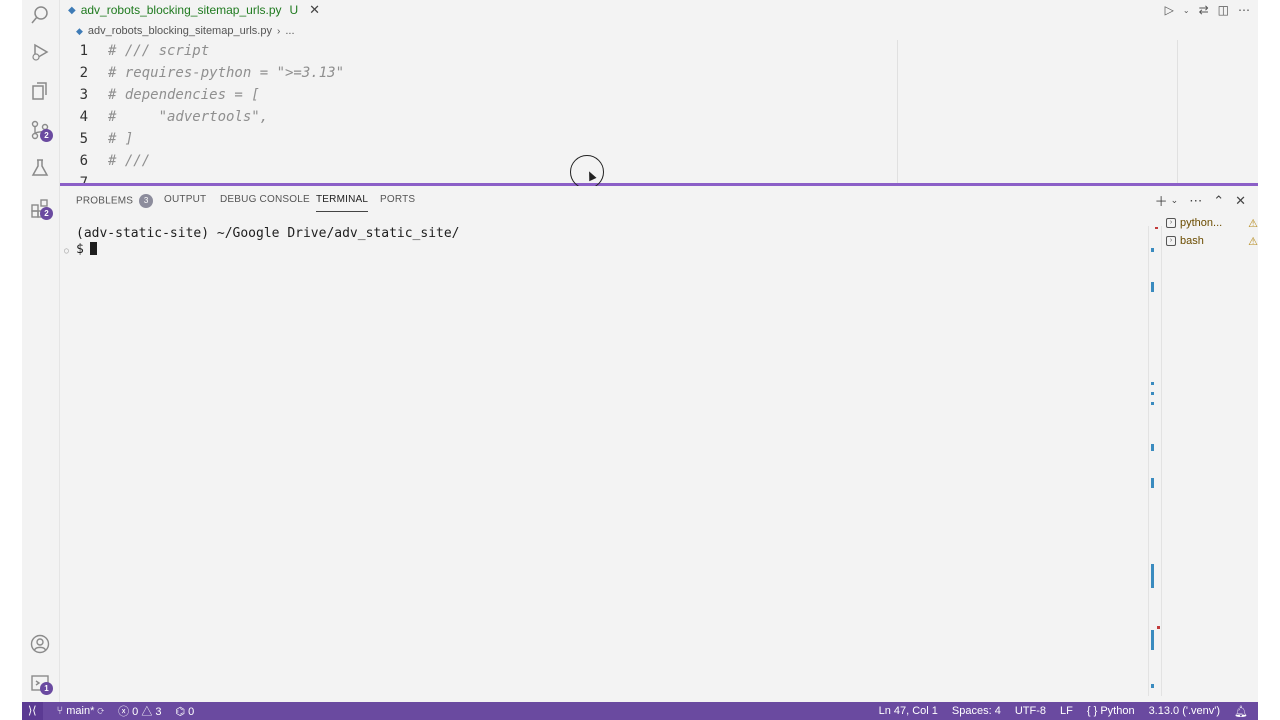 The width and height of the screenshot is (1280, 720). I want to click on terminal-cursor, so click(93, 248).